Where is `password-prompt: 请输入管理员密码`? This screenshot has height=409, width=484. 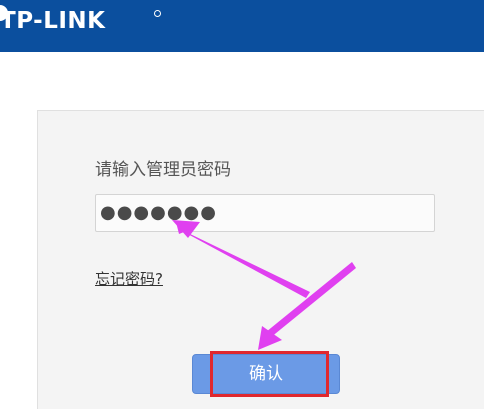
password-prompt: 请输入管理员密码 is located at coordinates (163, 170).